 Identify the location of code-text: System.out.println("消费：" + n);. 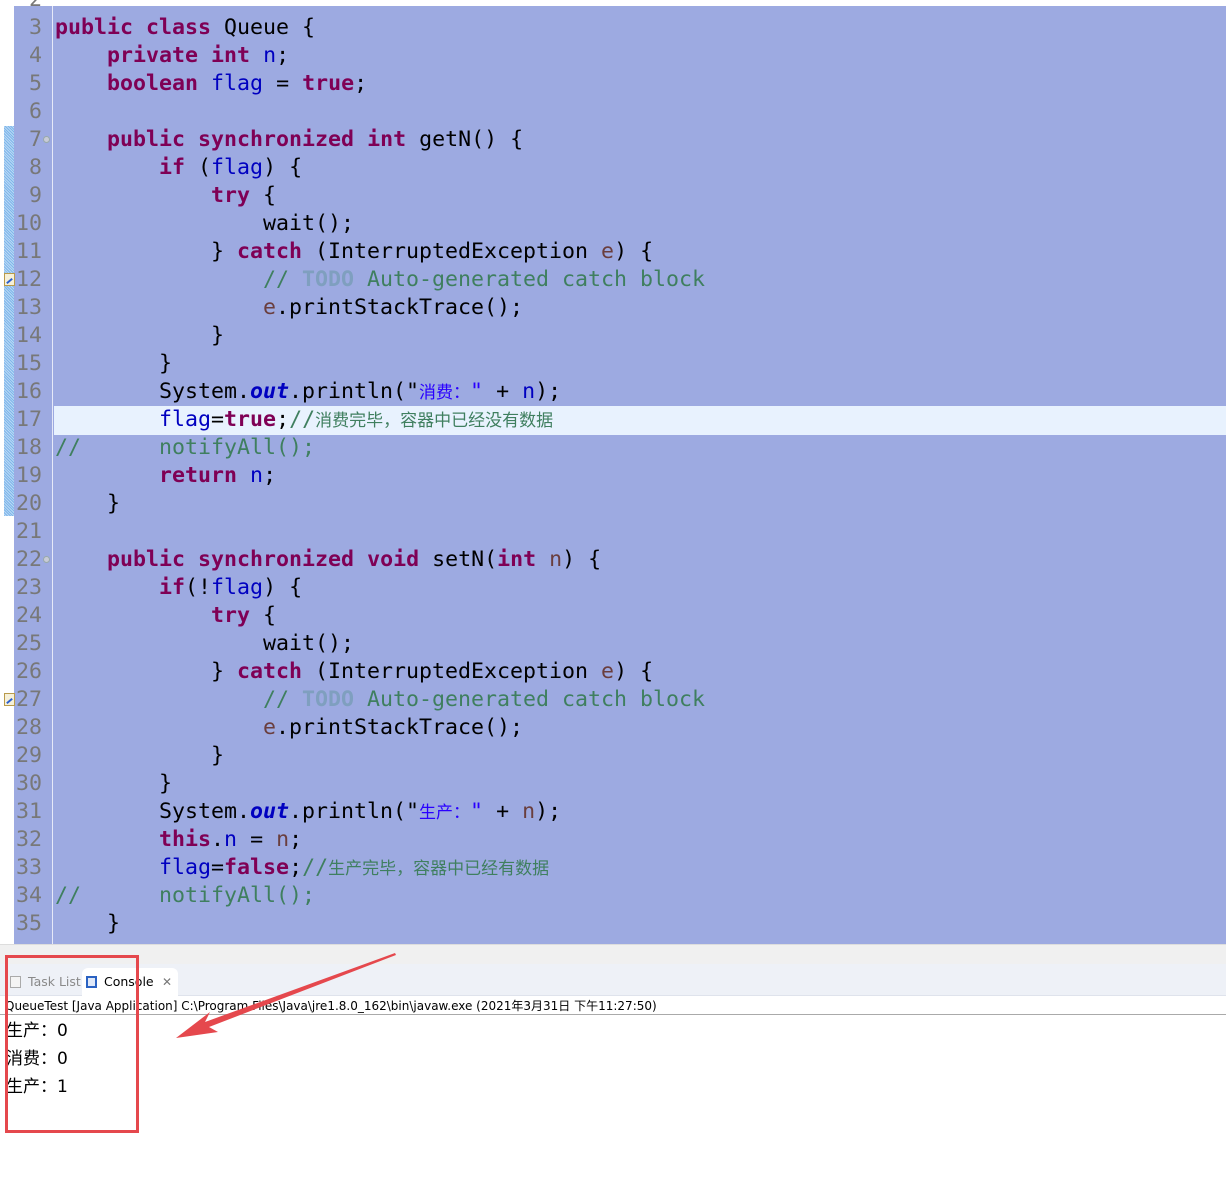
(640, 392).